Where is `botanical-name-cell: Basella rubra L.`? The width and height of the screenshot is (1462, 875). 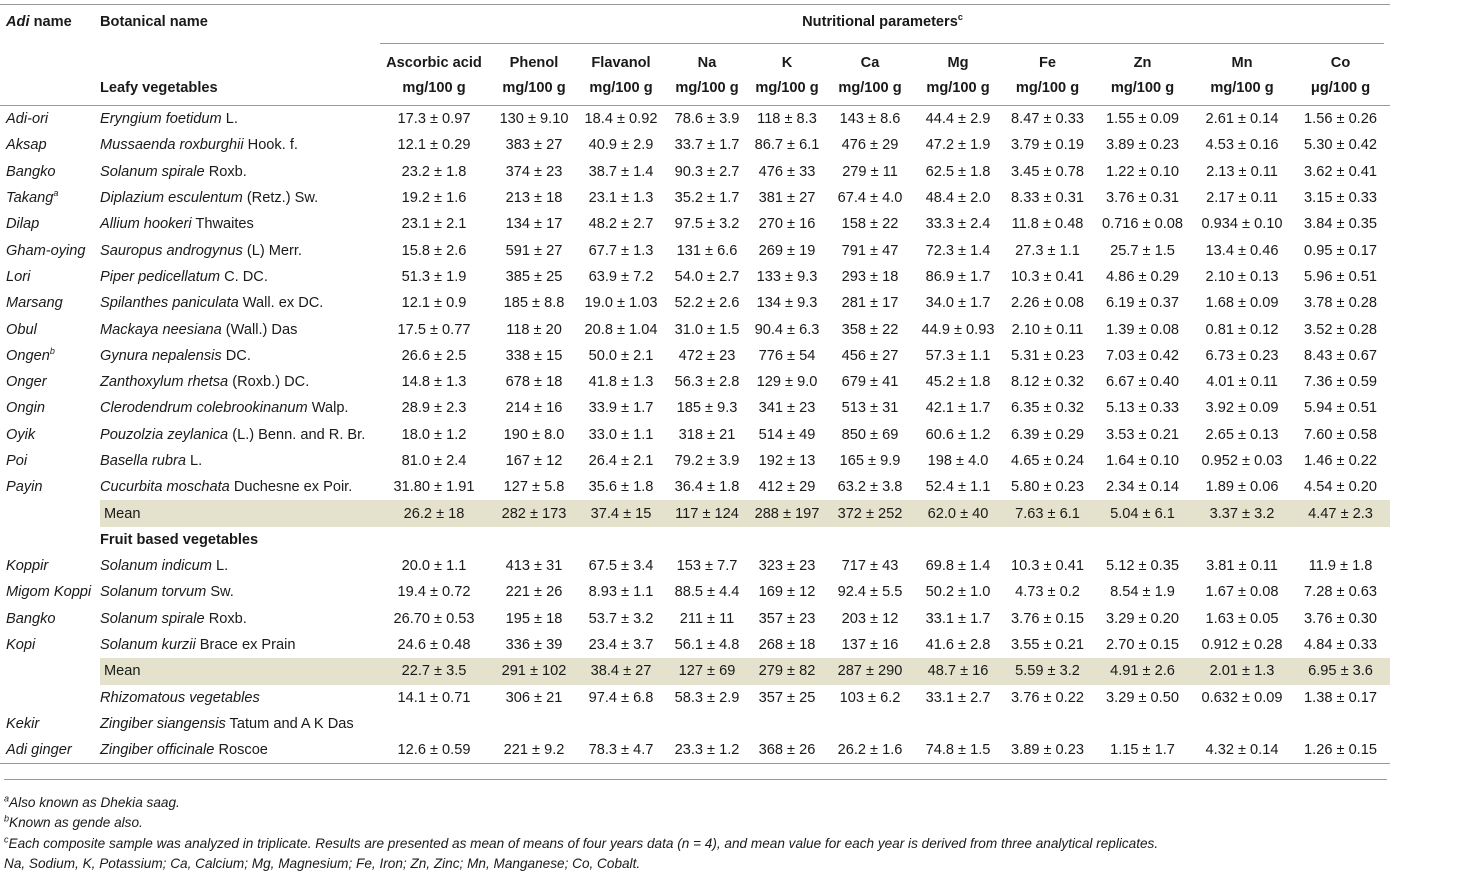 botanical-name-cell: Basella rubra L. is located at coordinates (237, 461).